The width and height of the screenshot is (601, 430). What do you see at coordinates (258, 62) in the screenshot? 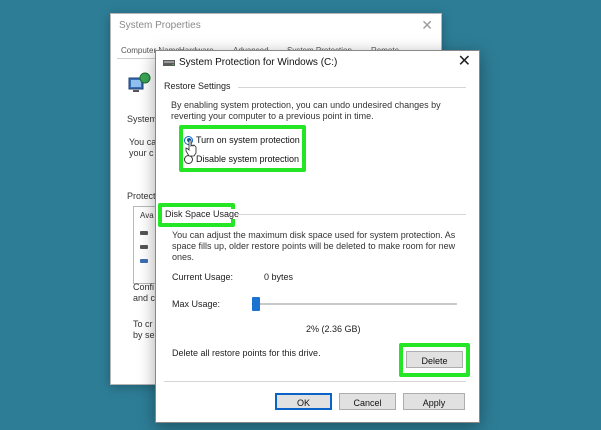
I see `dialog-title: System Protection for Windows (C:)` at bounding box center [258, 62].